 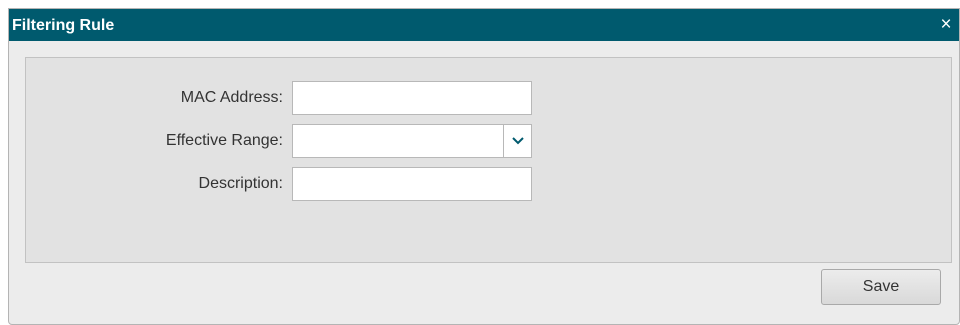 I want to click on dialog-title: Filtering Rule, so click(x=63, y=25).